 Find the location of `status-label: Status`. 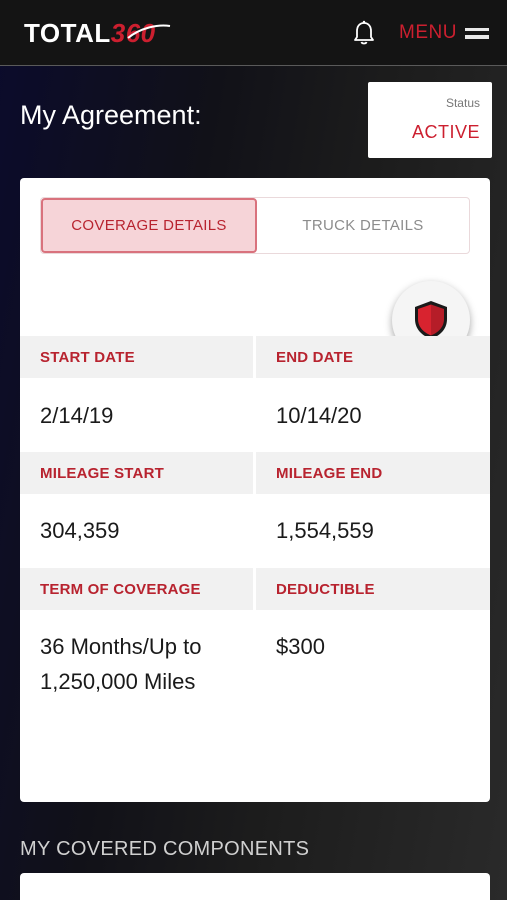

status-label: Status is located at coordinates (462, 103).